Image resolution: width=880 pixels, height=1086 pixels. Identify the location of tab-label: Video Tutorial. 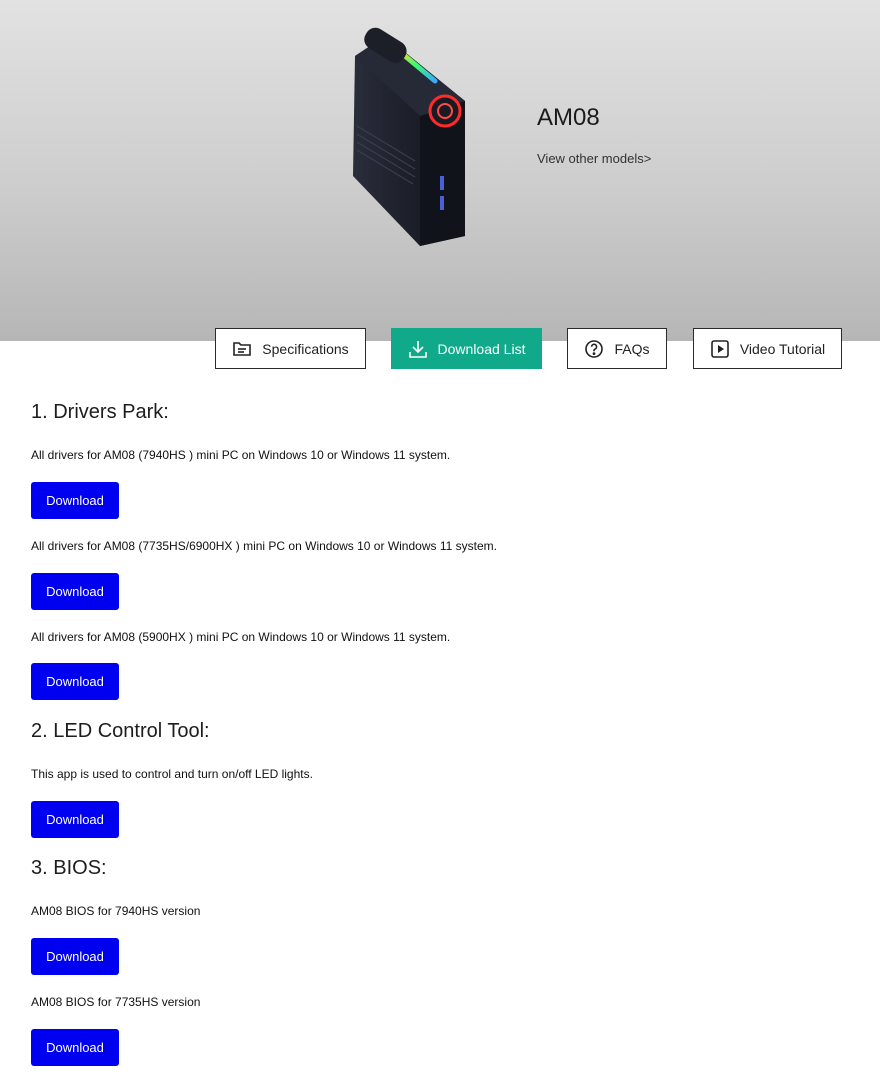
(782, 348).